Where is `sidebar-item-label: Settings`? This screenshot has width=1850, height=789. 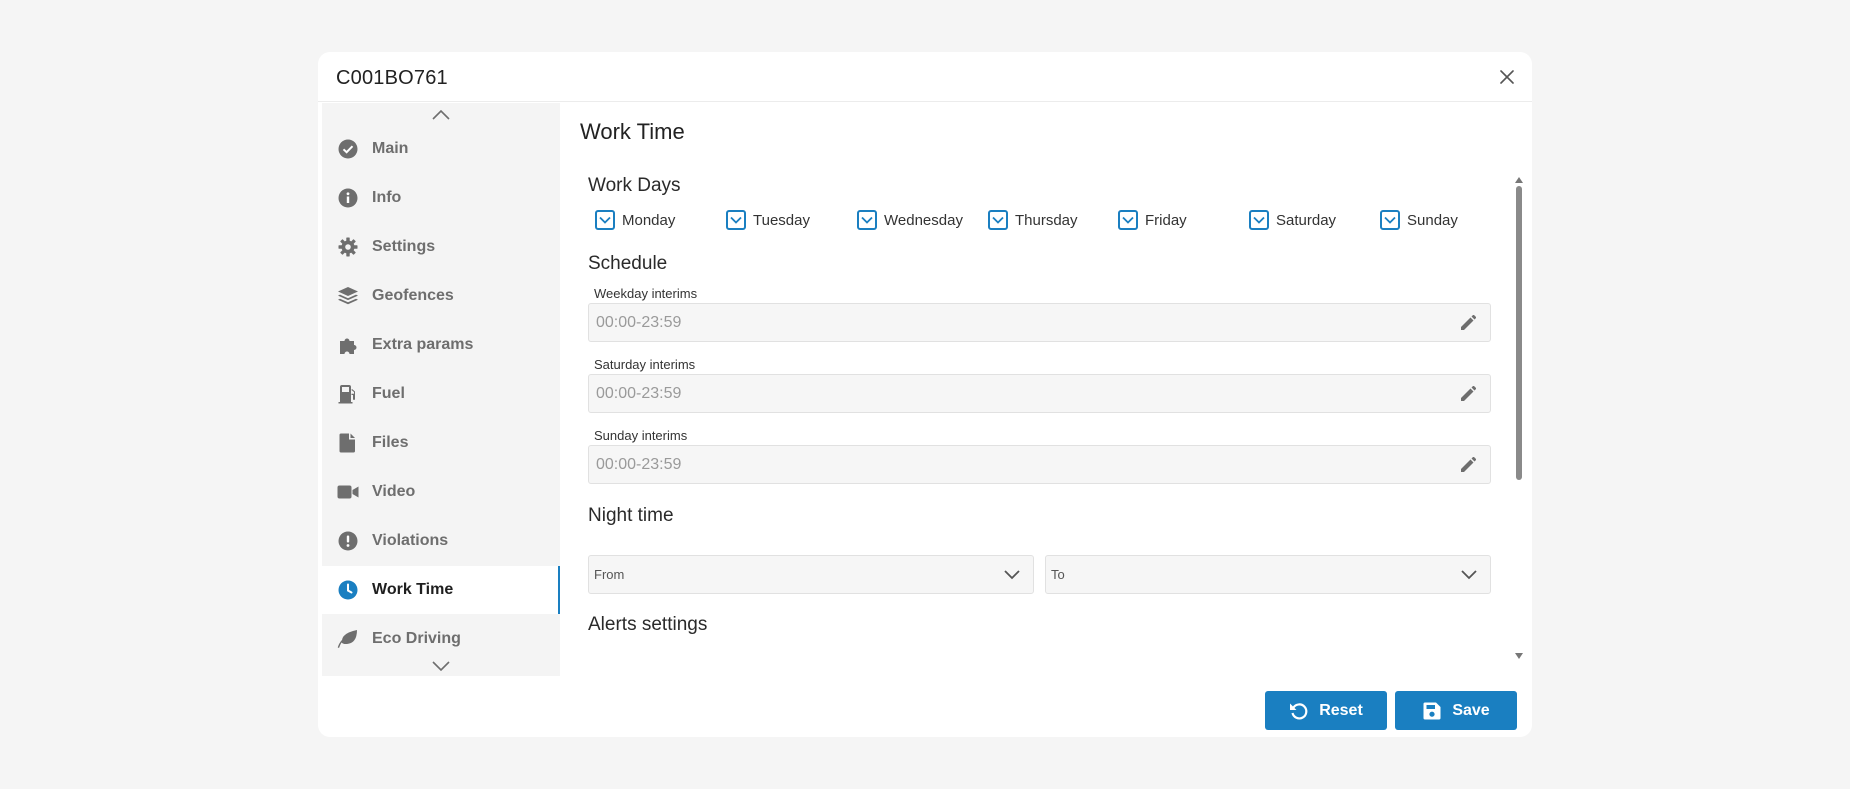 sidebar-item-label: Settings is located at coordinates (404, 246).